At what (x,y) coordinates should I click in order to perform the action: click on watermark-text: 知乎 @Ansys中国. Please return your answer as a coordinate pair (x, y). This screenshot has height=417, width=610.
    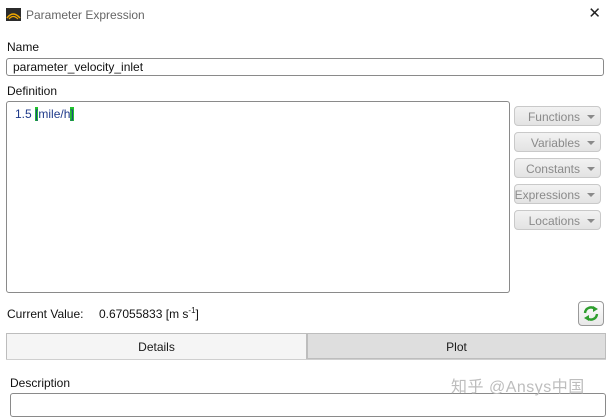
    Looking at the image, I should click on (518, 387).